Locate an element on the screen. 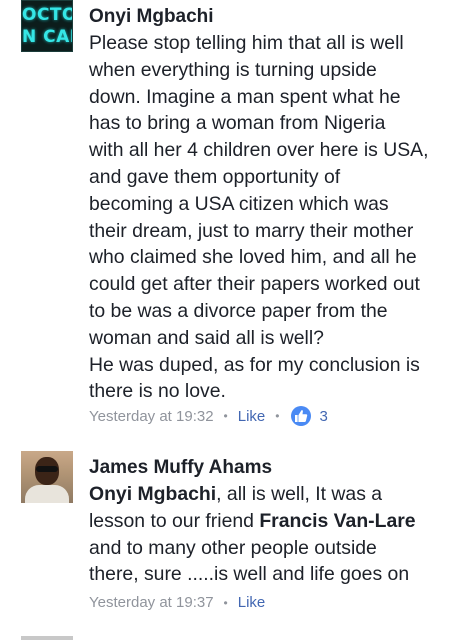 This screenshot has height=640, width=468. comment-author: Onyi Mgbachi is located at coordinates (151, 17).